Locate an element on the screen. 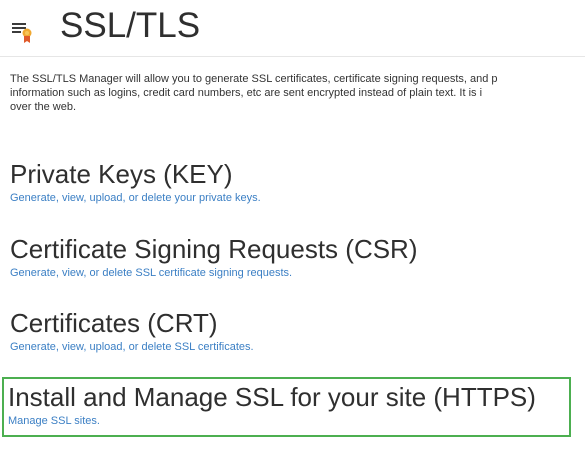  page-header: SSL/TLS is located at coordinates (292, 28).